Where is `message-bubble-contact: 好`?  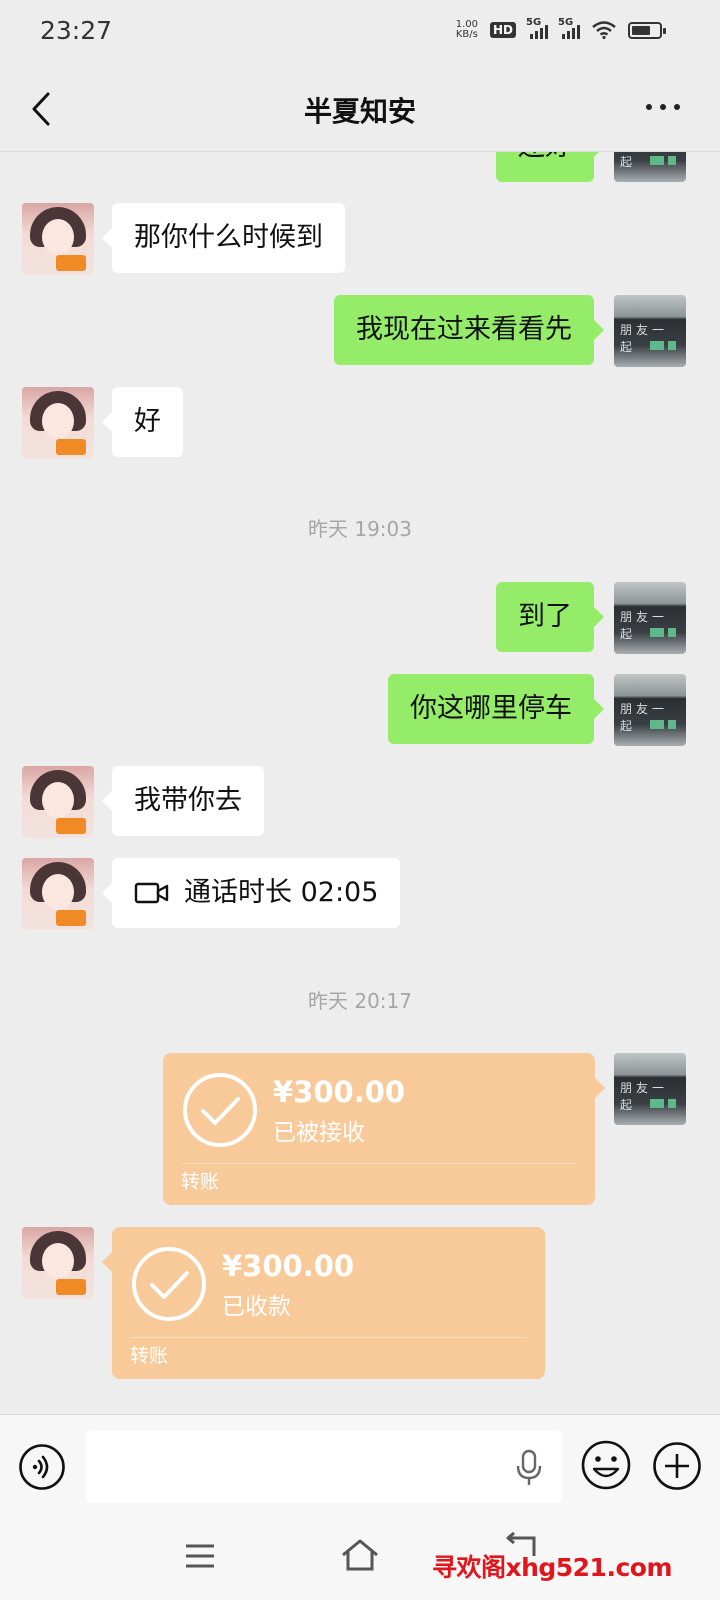 message-bubble-contact: 好 is located at coordinates (142, 422).